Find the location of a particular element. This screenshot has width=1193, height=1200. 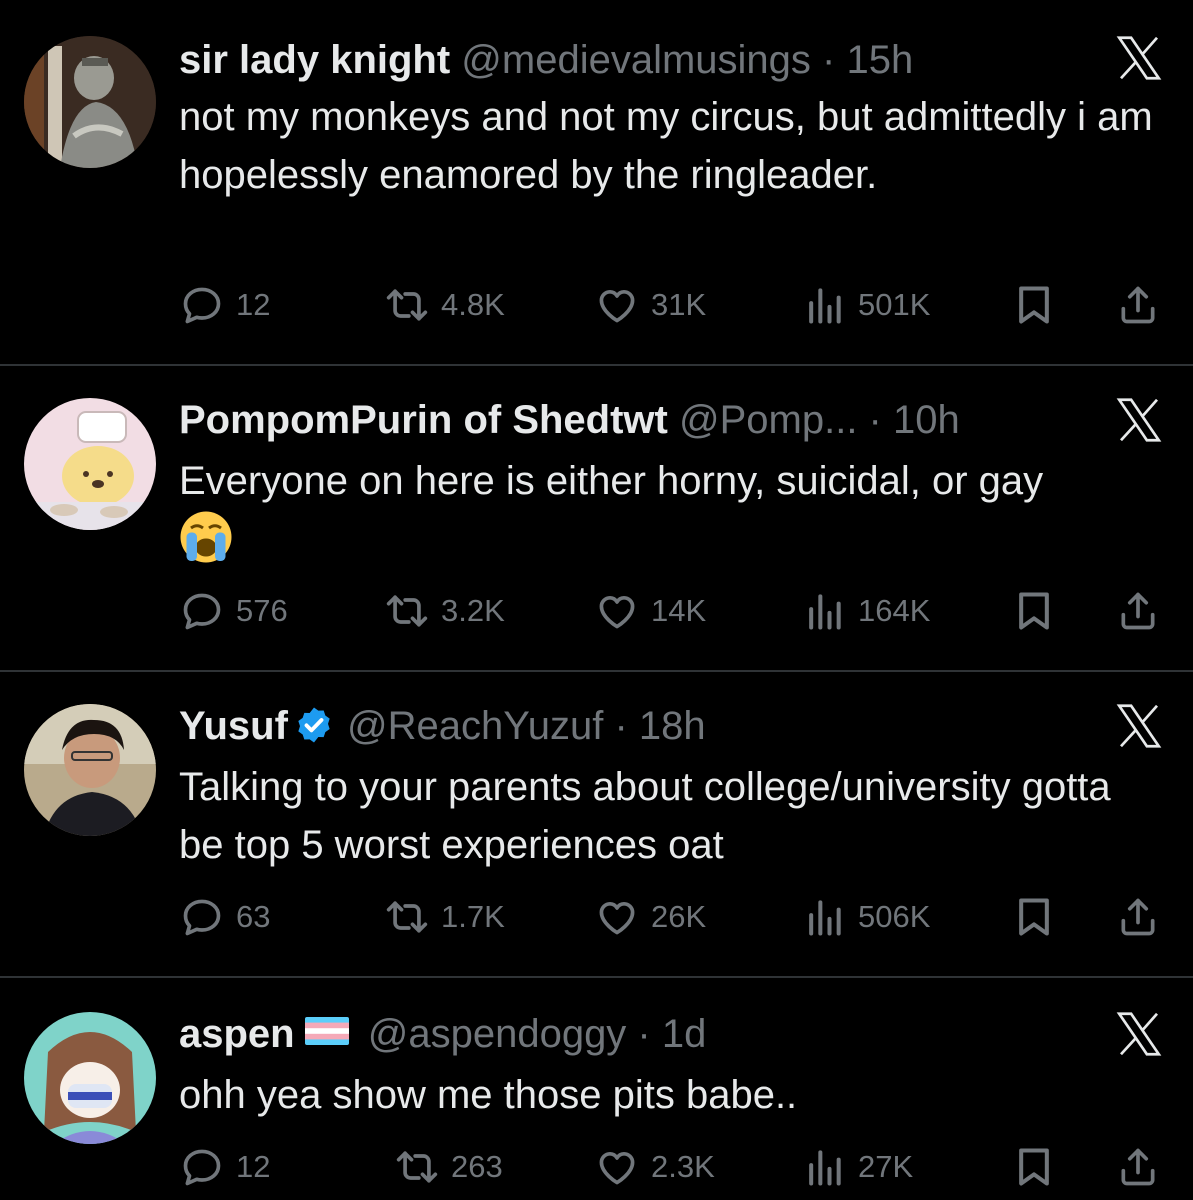

reply-count: 576 is located at coordinates (262, 610).